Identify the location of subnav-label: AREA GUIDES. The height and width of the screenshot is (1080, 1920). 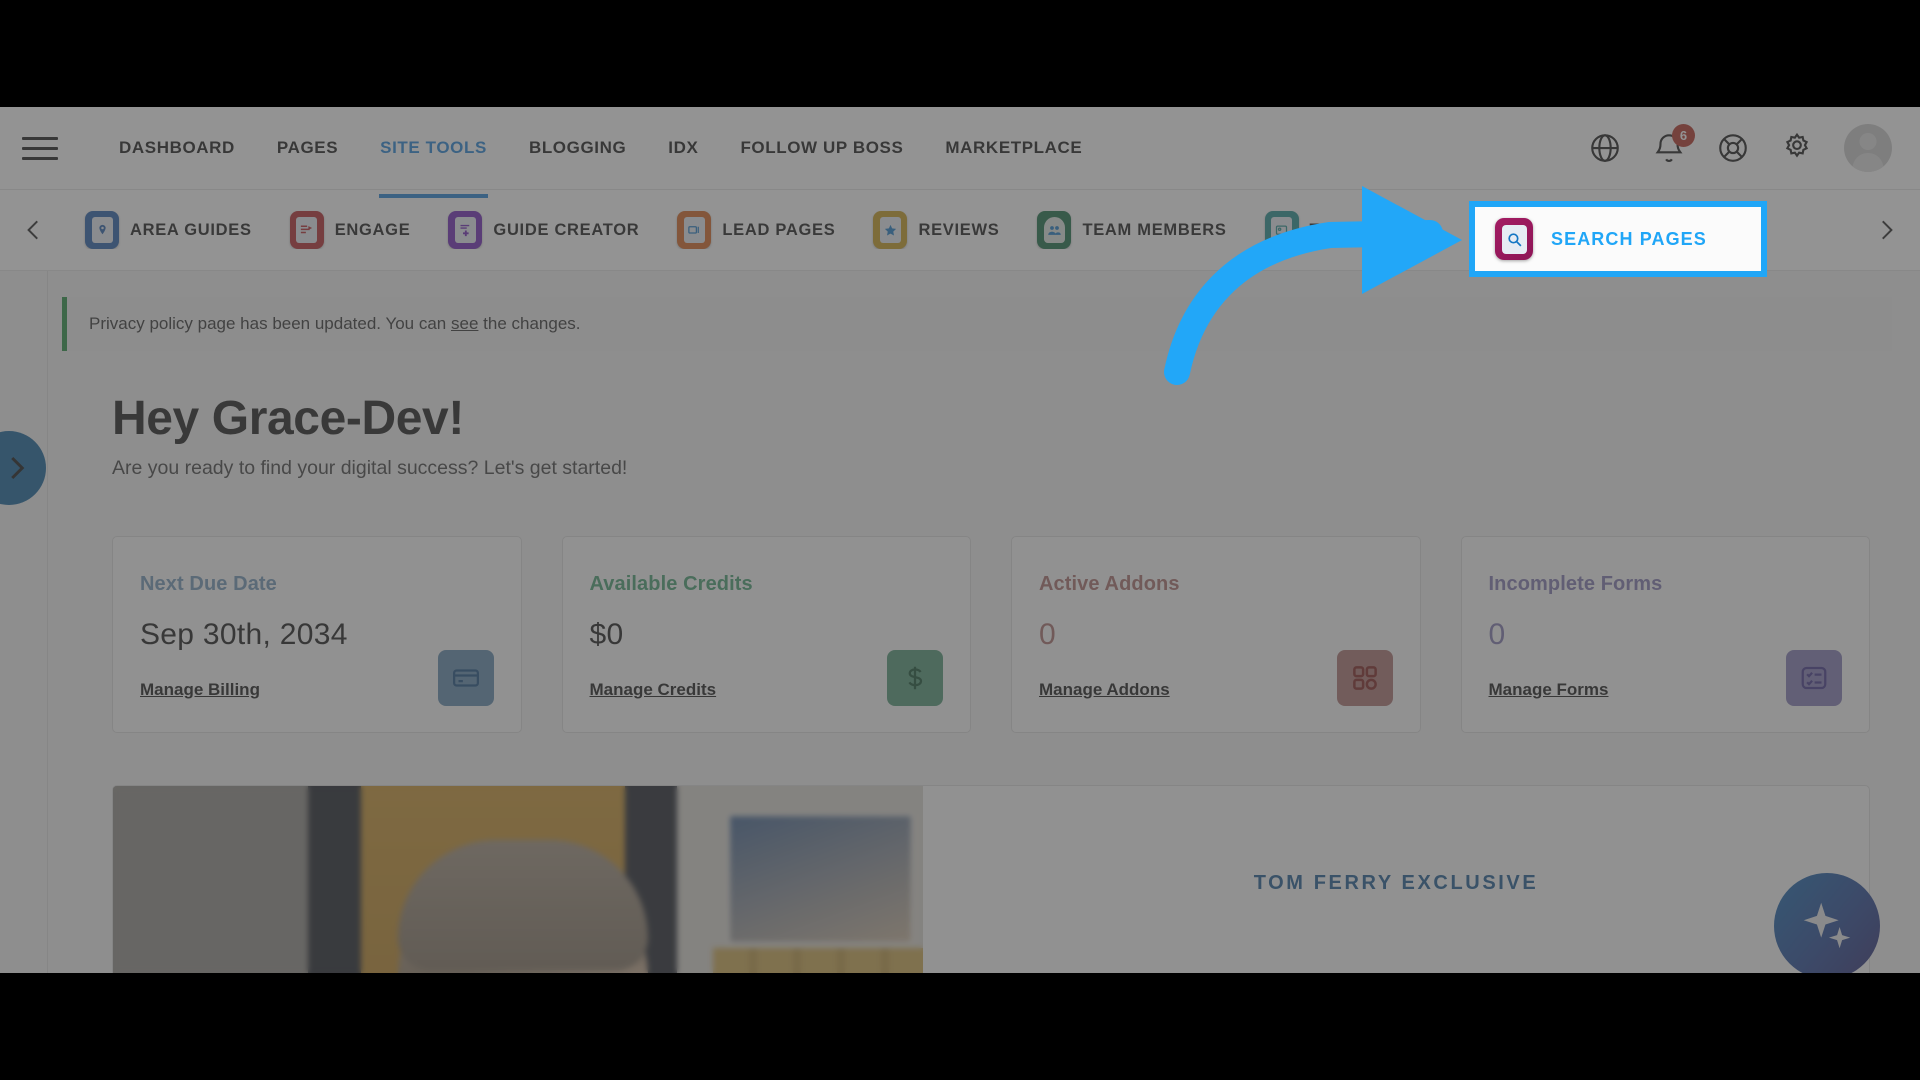
(191, 229).